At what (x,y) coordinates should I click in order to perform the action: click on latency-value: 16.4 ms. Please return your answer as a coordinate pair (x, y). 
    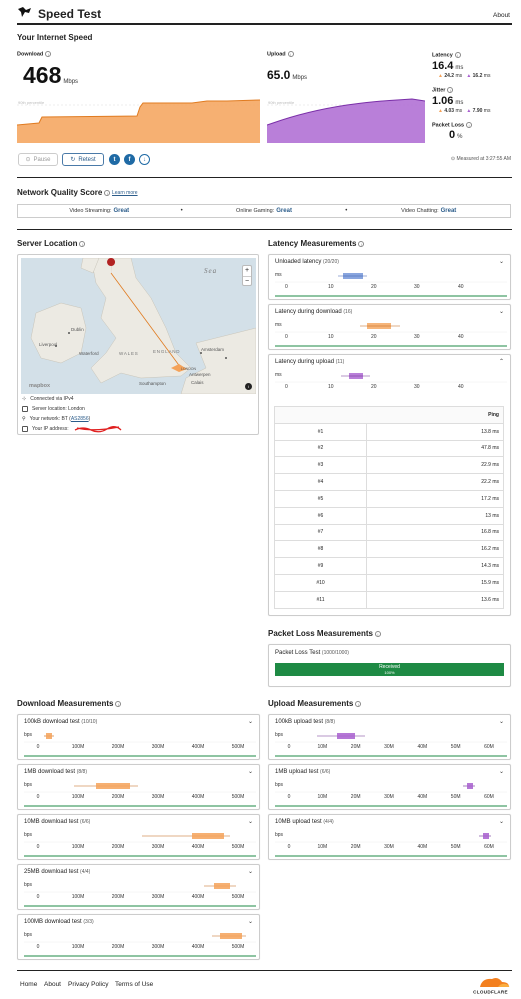
    Looking at the image, I should click on (448, 66).